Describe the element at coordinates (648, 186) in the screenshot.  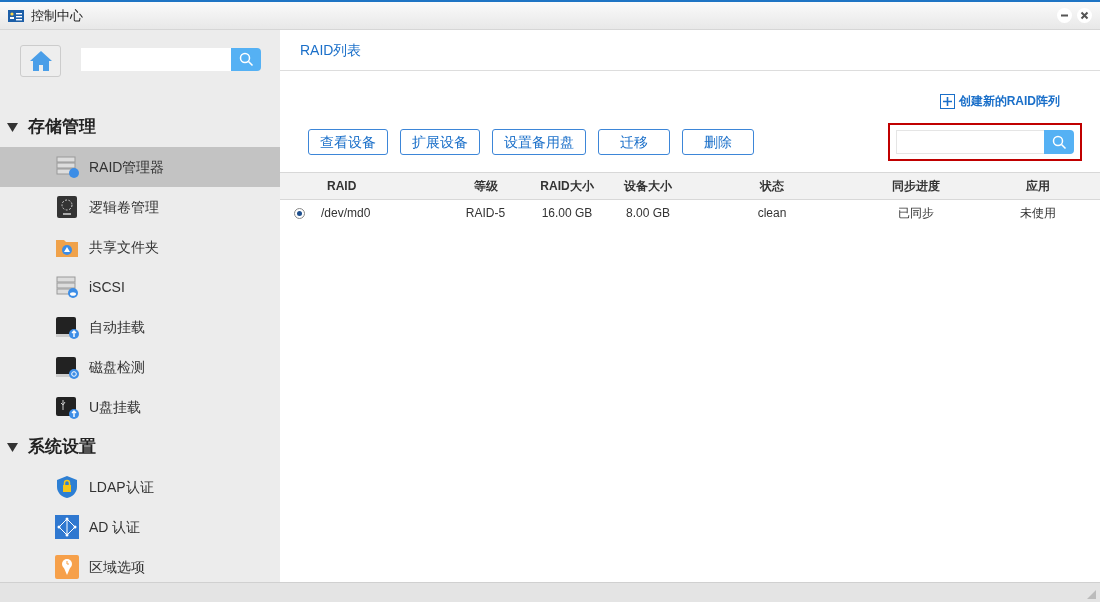
I see `column-header: 设备大小` at that location.